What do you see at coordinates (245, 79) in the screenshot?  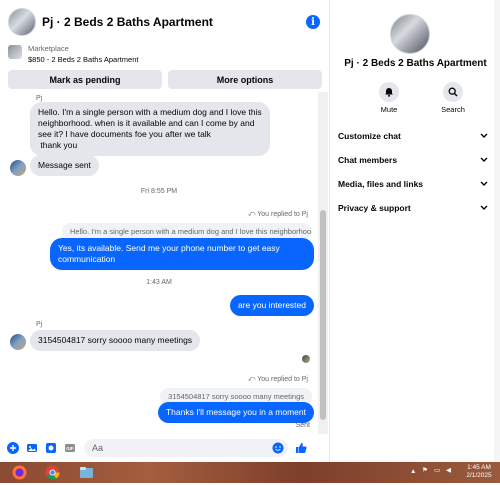 I see `more-options-button: More options` at bounding box center [245, 79].